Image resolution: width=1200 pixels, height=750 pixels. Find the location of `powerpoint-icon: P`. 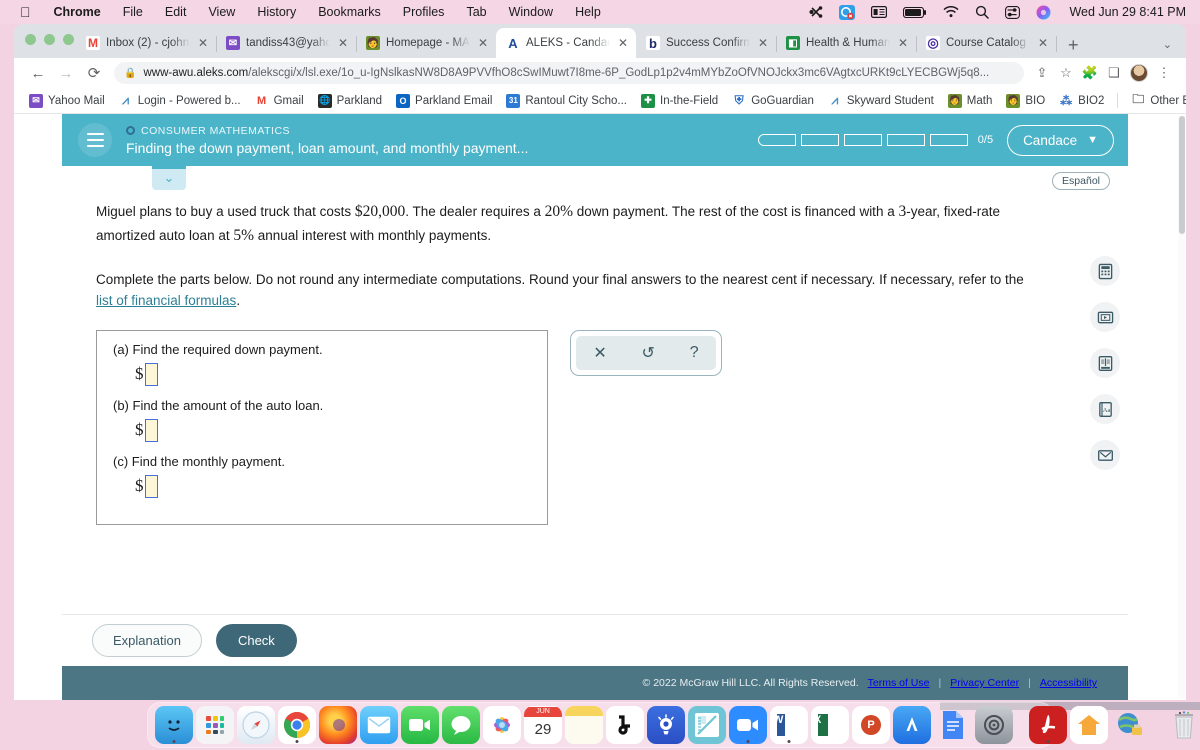

powerpoint-icon: P is located at coordinates (871, 725).